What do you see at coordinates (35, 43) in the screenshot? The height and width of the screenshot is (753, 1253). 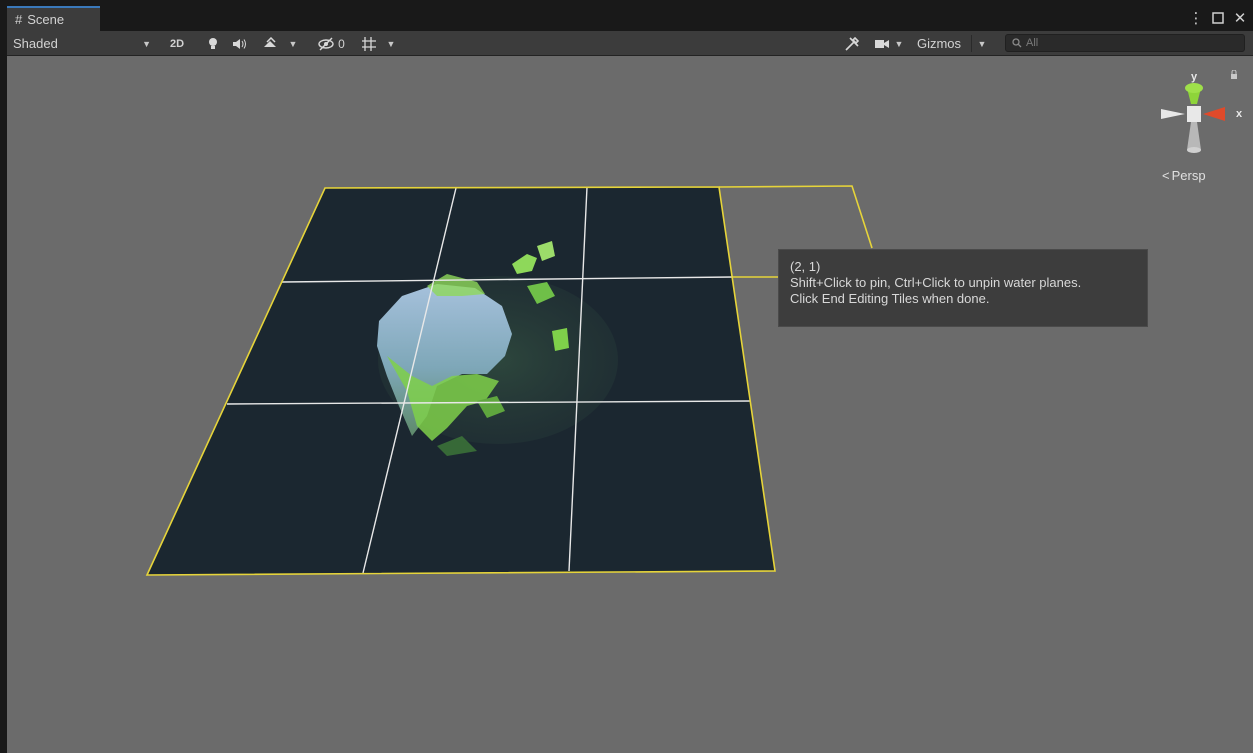 I see `draw-mode-label: Shaded` at bounding box center [35, 43].